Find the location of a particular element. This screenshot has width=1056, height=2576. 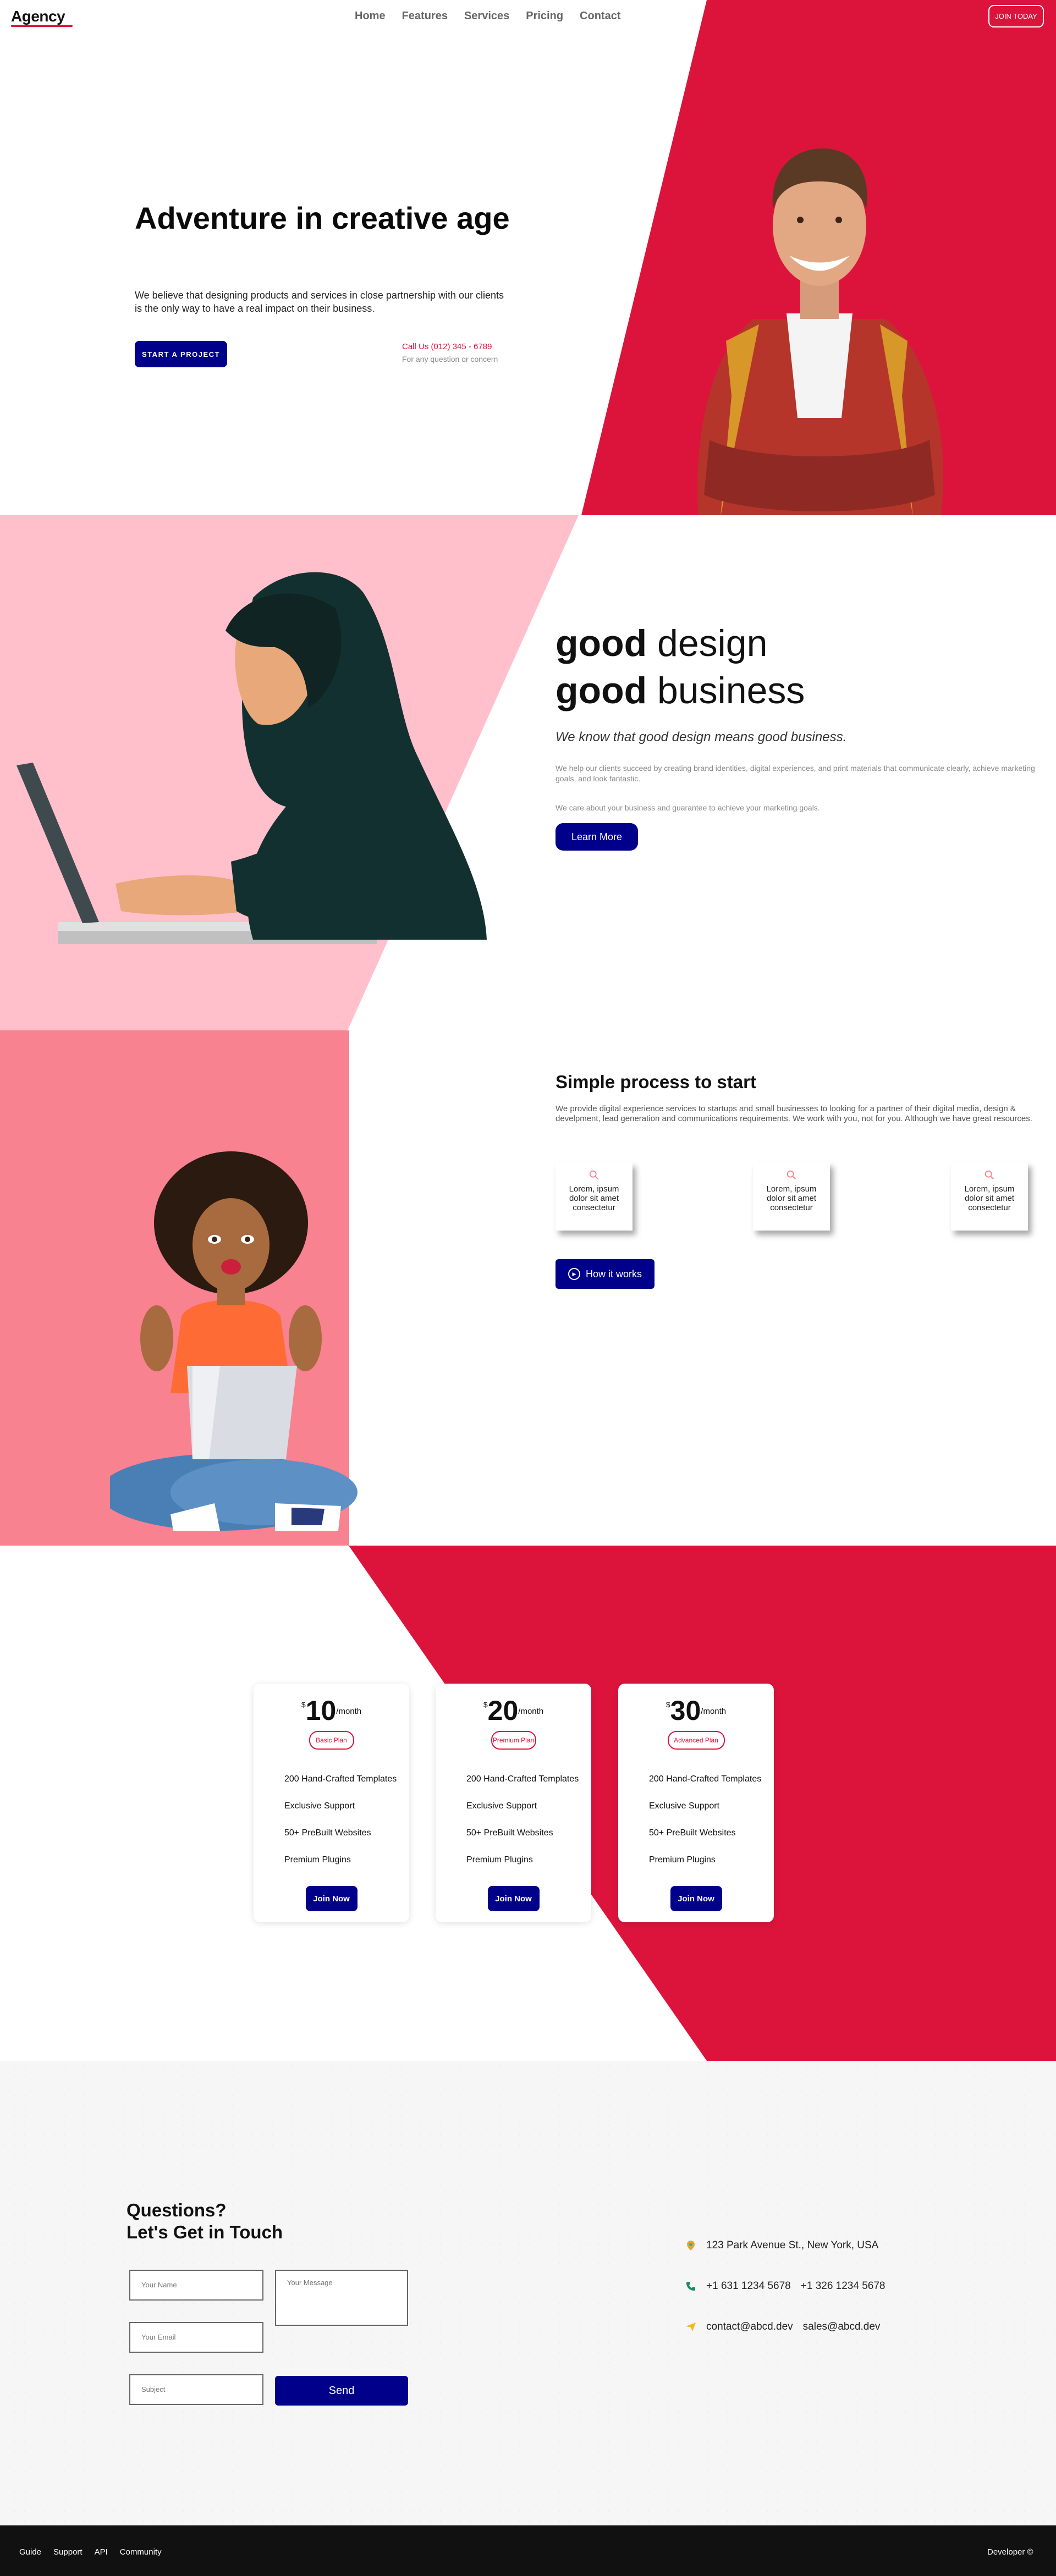

price-value: 30 is located at coordinates (685, 1710).